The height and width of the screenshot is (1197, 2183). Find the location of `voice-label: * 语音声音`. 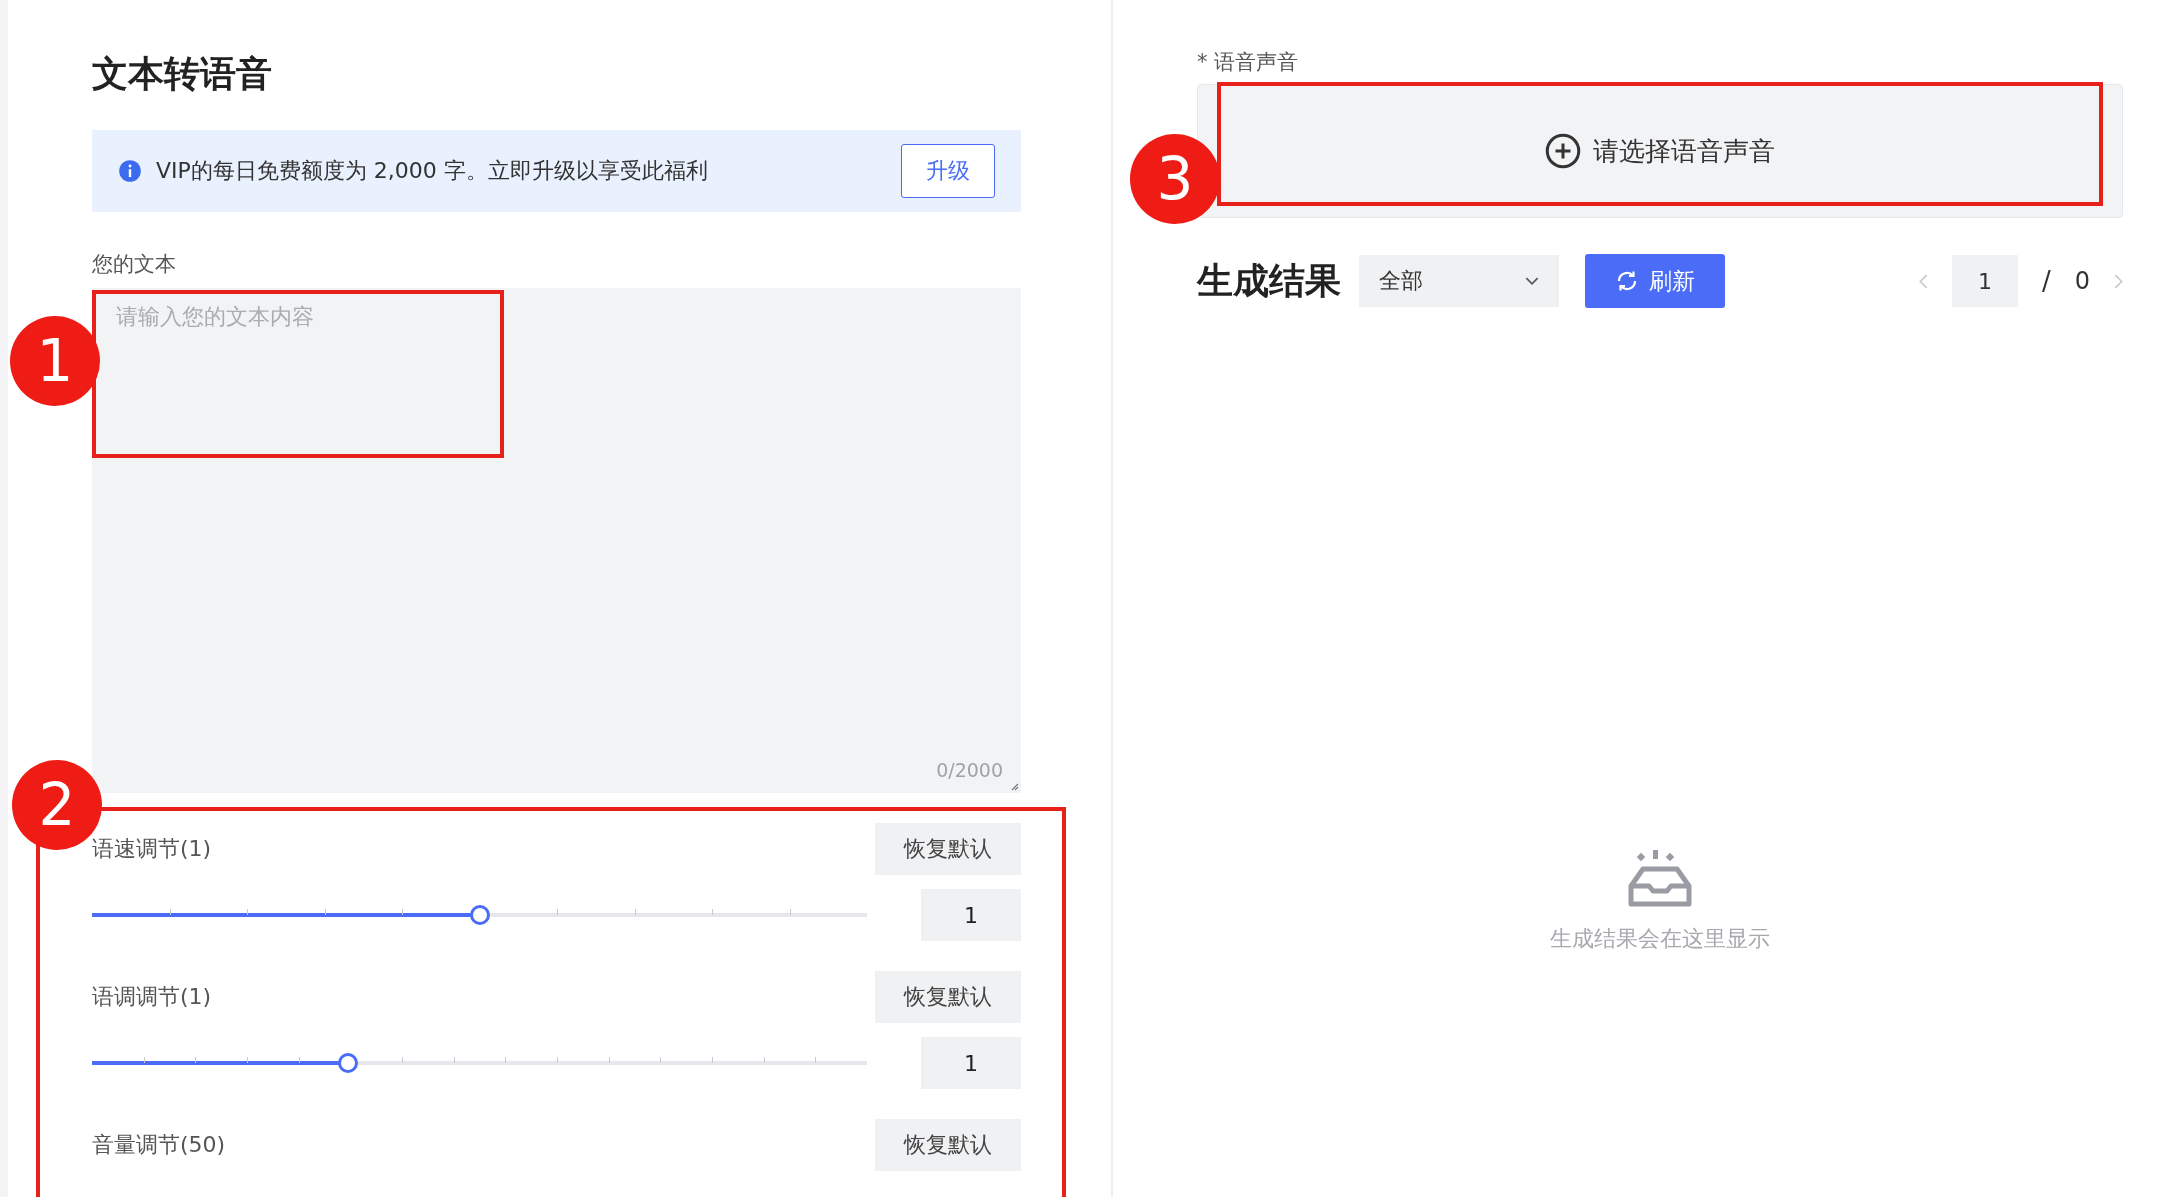

voice-label: * 语音声音 is located at coordinates (1248, 62).